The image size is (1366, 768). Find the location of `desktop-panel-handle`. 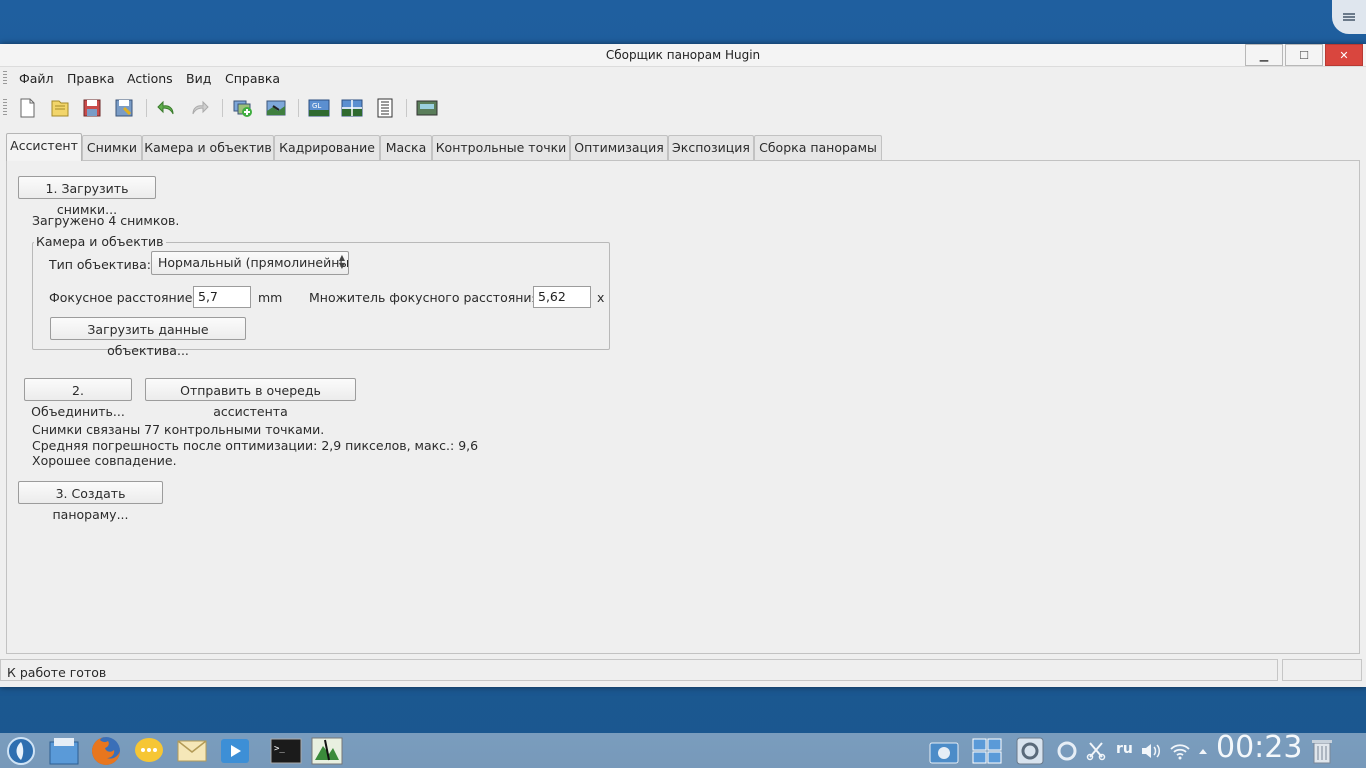

desktop-panel-handle is located at coordinates (1349, 17).